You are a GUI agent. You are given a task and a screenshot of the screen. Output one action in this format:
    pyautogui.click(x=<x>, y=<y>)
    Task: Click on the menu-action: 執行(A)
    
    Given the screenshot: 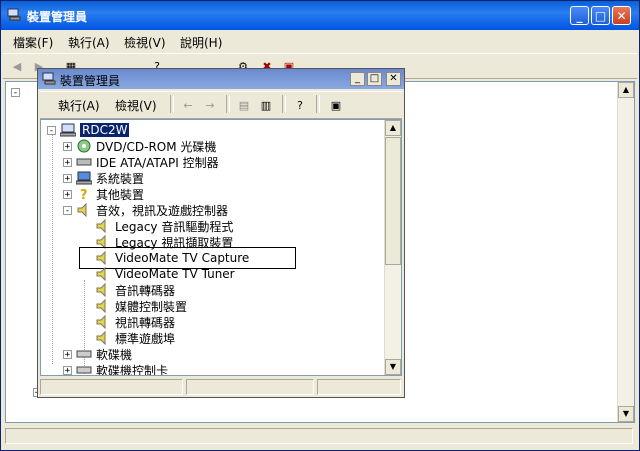 What is the action you would take?
    pyautogui.click(x=89, y=42)
    